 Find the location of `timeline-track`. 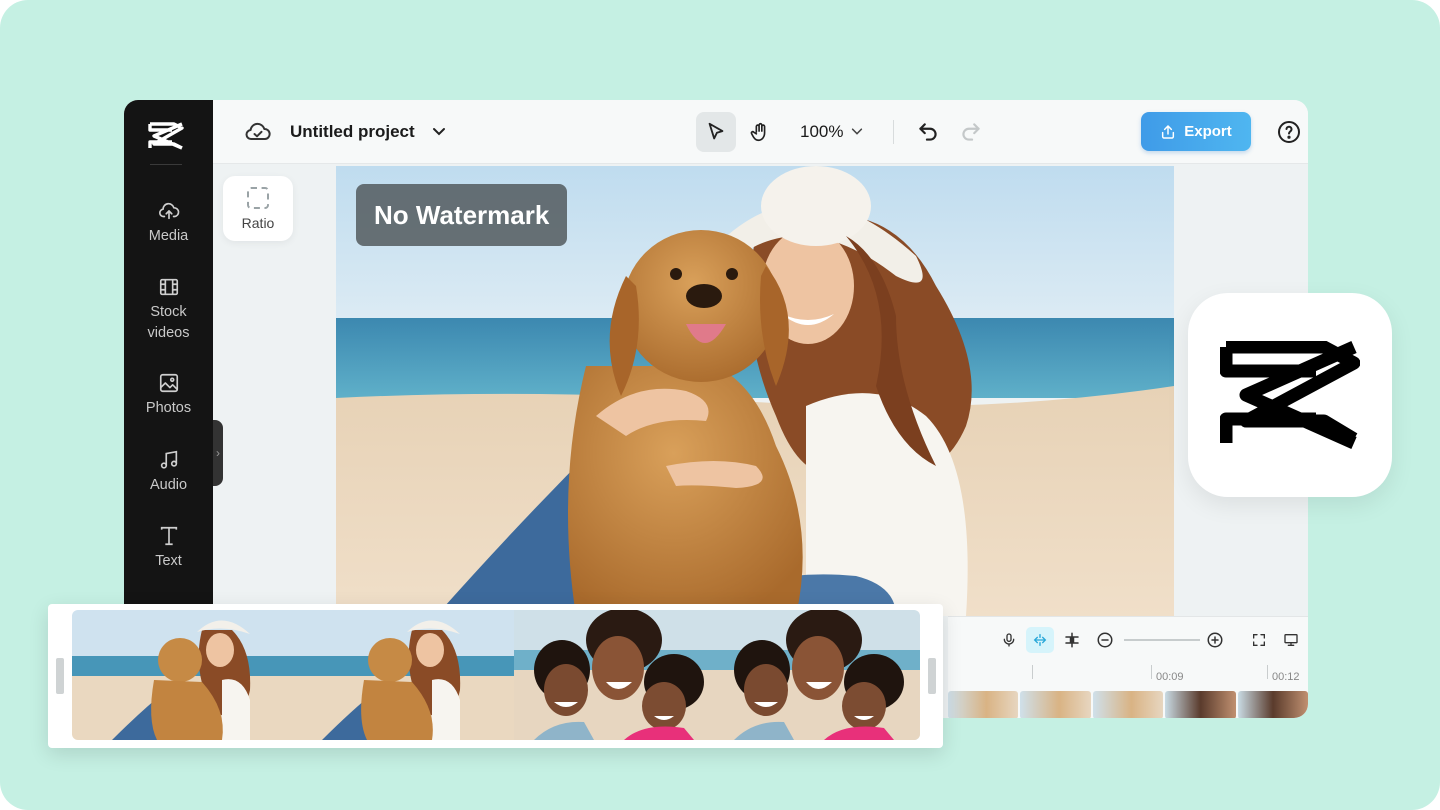

timeline-track is located at coordinates (1128, 704).